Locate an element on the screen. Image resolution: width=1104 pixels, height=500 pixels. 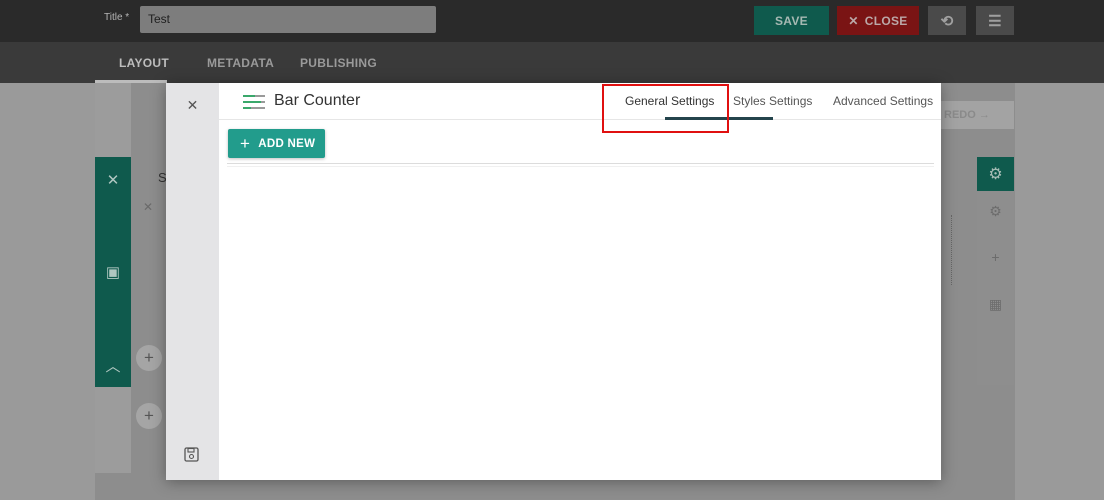
modal-close-icon: ✕ is located at coordinates (192, 105).